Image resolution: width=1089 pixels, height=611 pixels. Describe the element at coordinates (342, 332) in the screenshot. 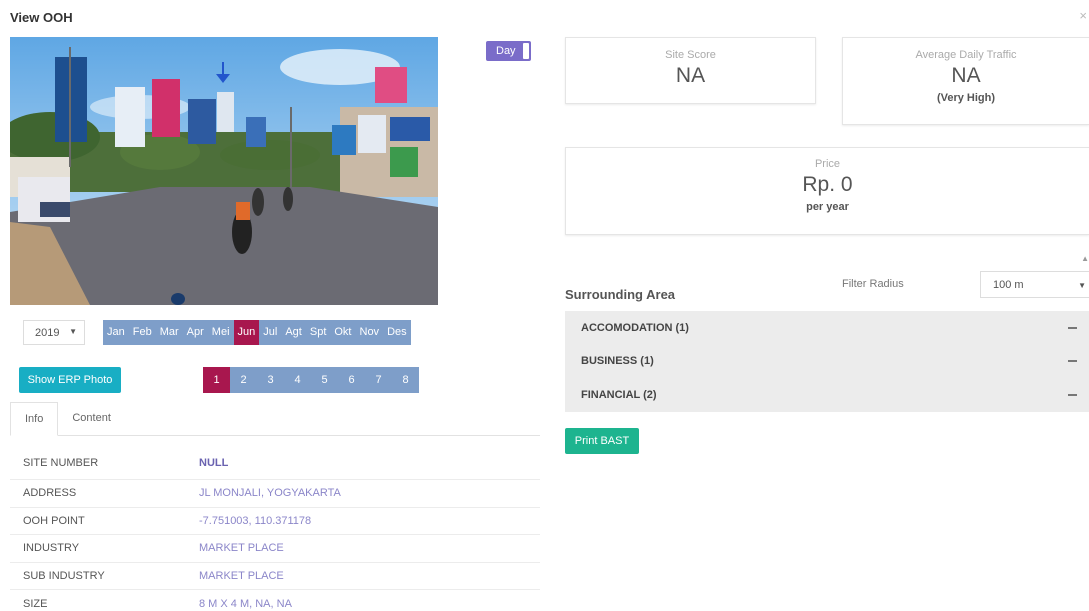

I see `month-okt: Okt` at that location.